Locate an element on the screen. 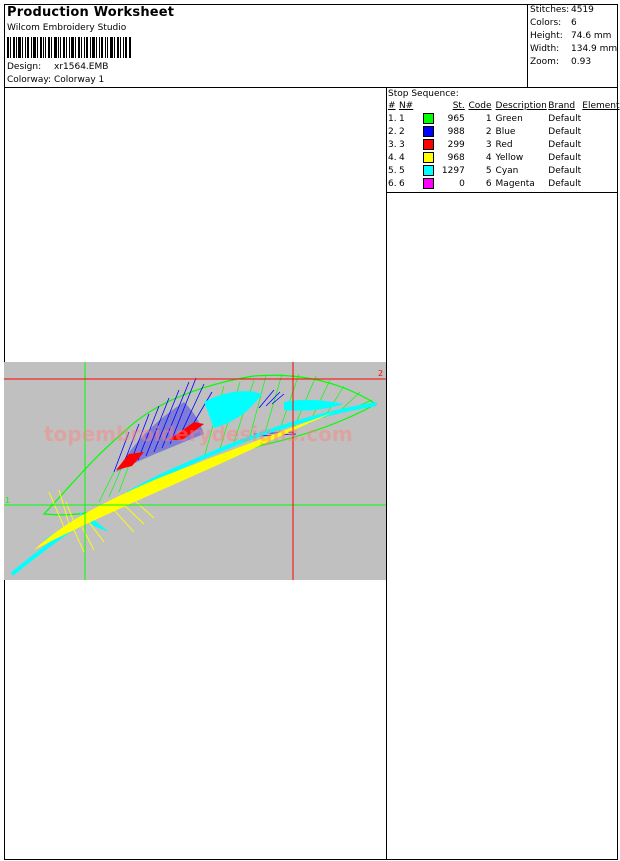 This screenshot has width=620, height=861. header-description: Description is located at coordinates (521, 106).